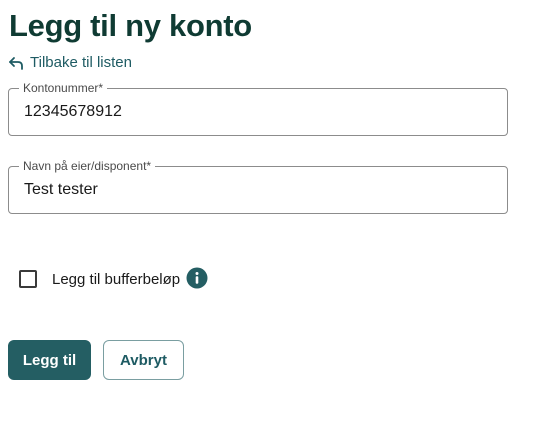 The height and width of the screenshot is (428, 540). Describe the element at coordinates (87, 166) in the screenshot. I see `owner-name-label: Navn på eier/disponent*` at that location.